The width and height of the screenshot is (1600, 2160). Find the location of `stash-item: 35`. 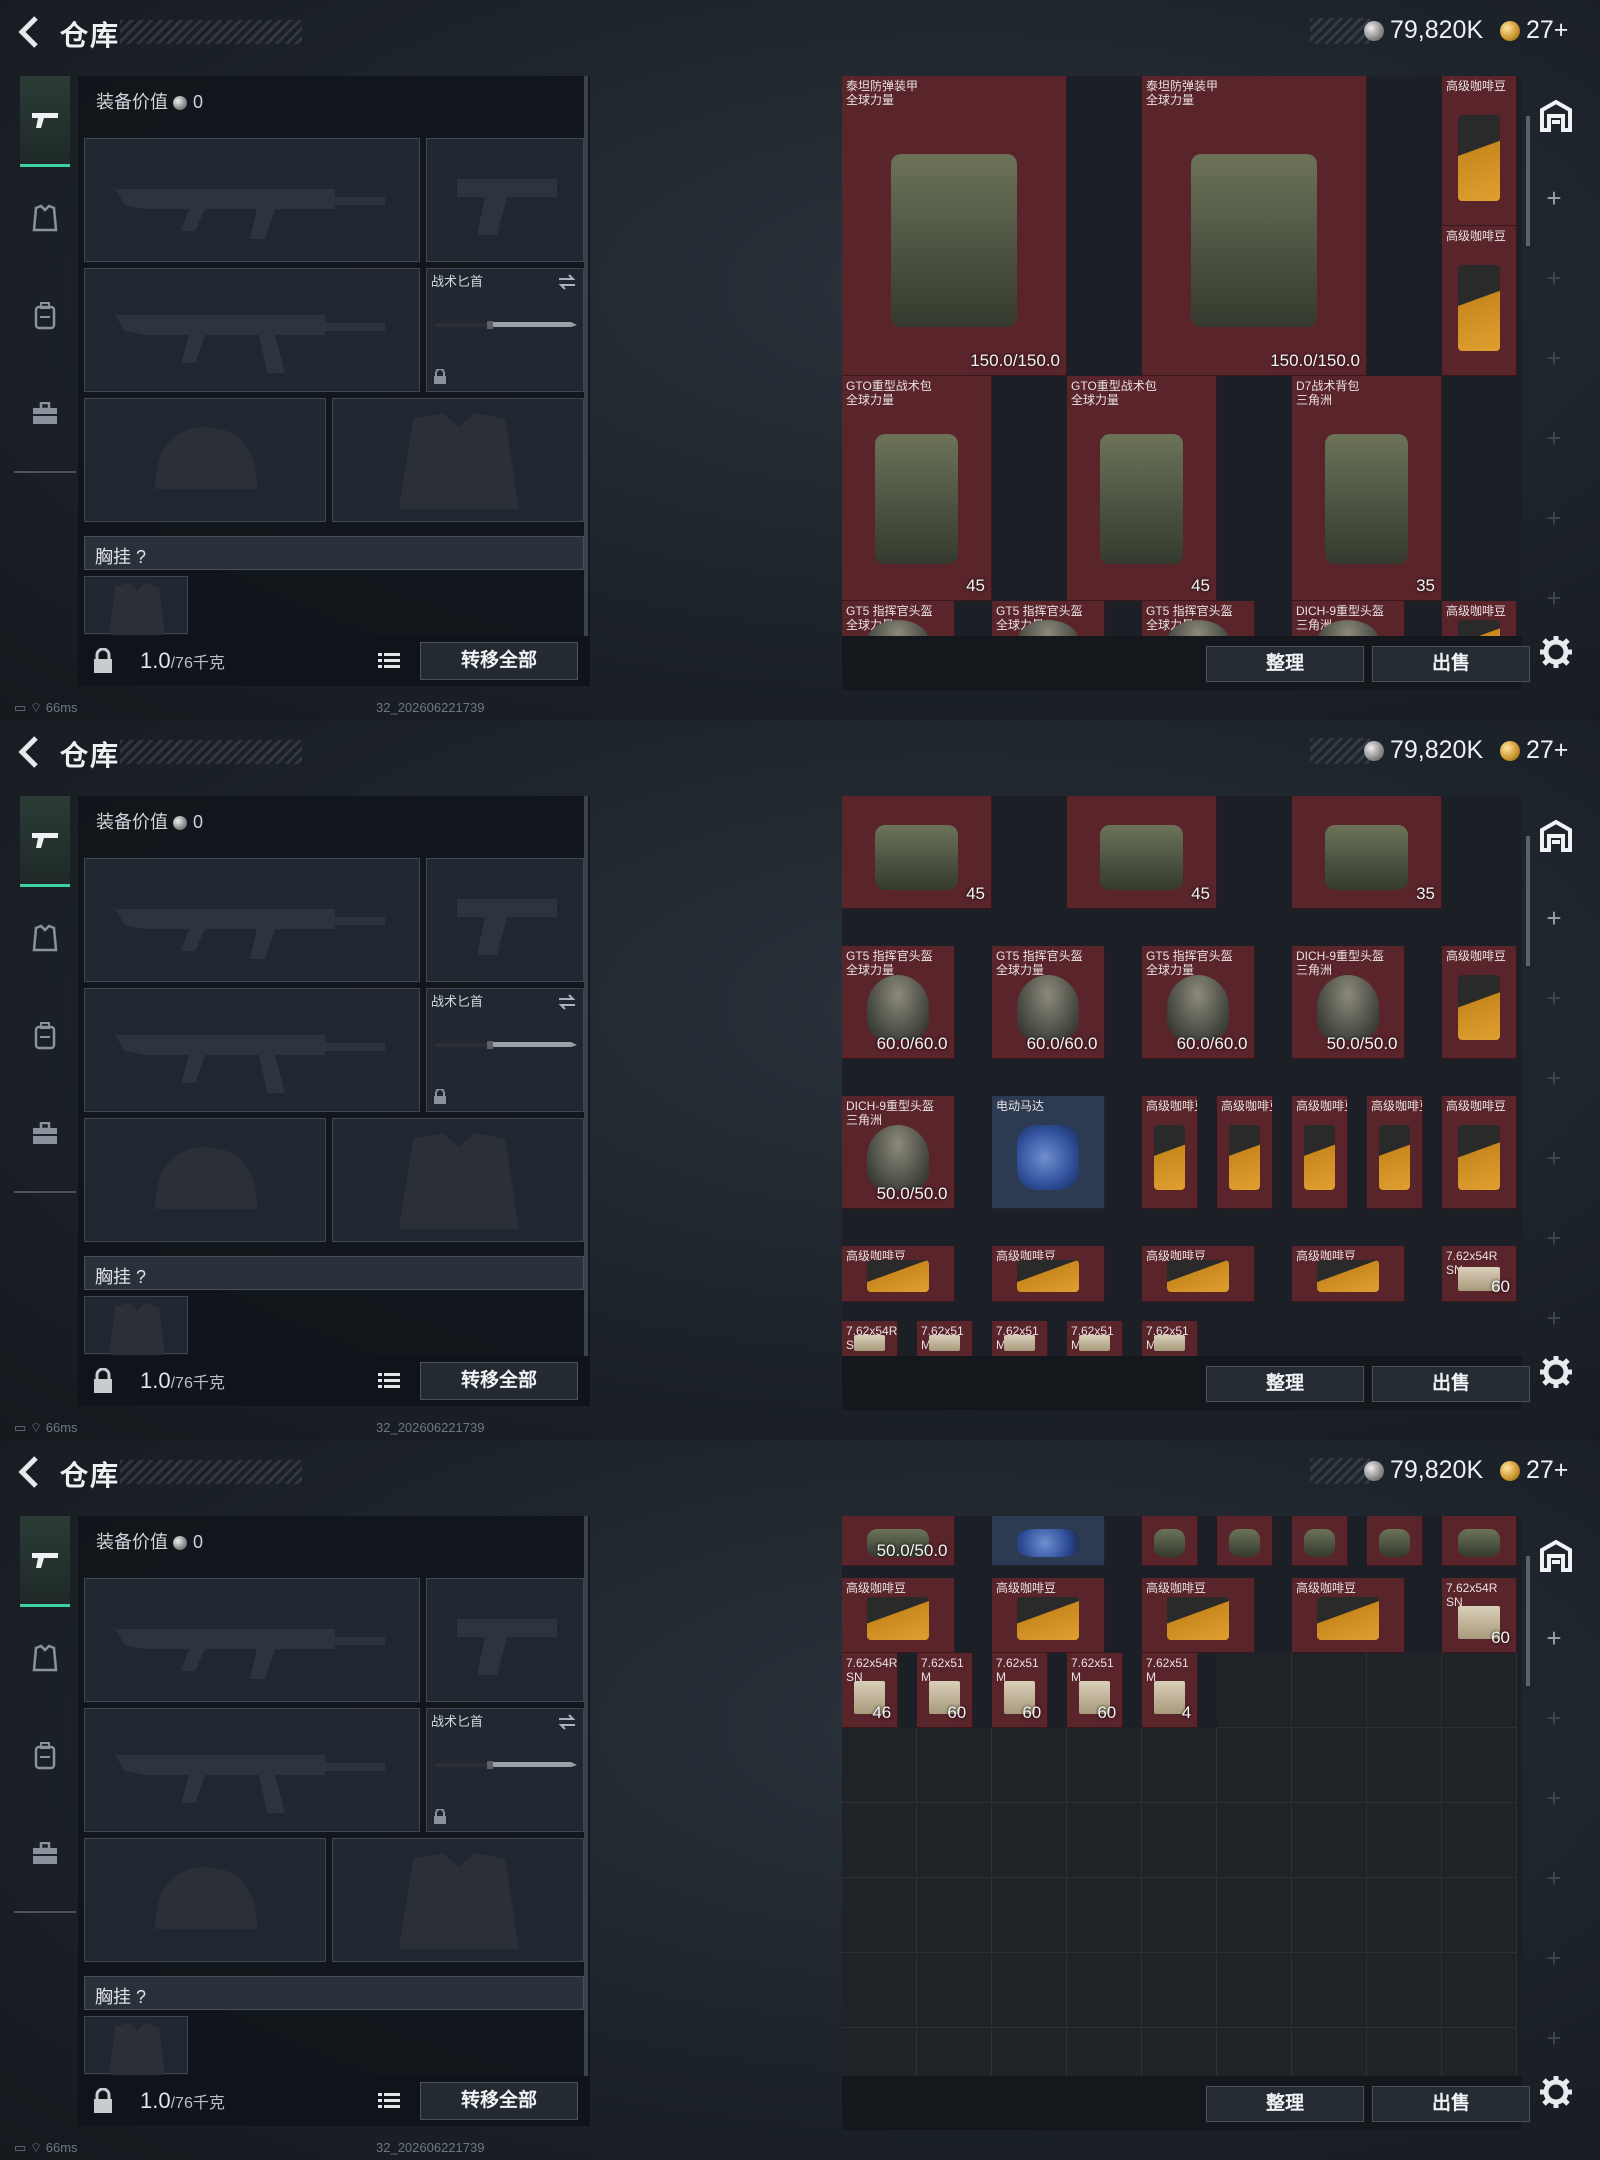

stash-item: 35 is located at coordinates (1367, 852).